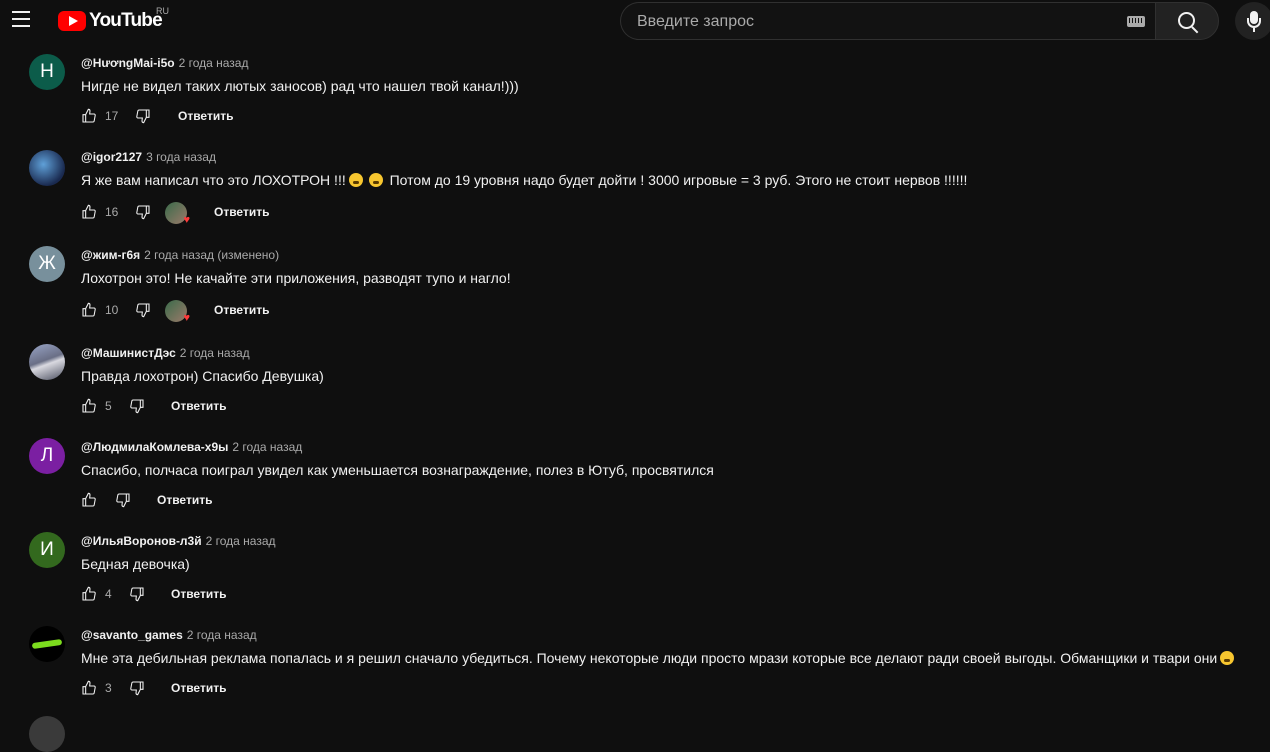 This screenshot has width=1270, height=752. I want to click on avatar: И, so click(47, 550).